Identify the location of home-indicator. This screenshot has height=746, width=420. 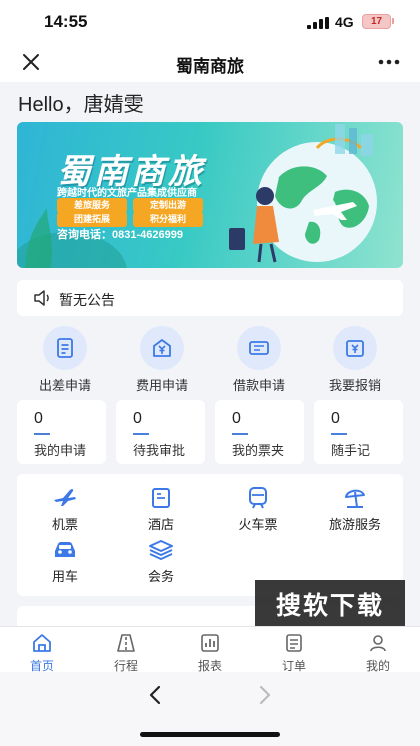
(210, 734).